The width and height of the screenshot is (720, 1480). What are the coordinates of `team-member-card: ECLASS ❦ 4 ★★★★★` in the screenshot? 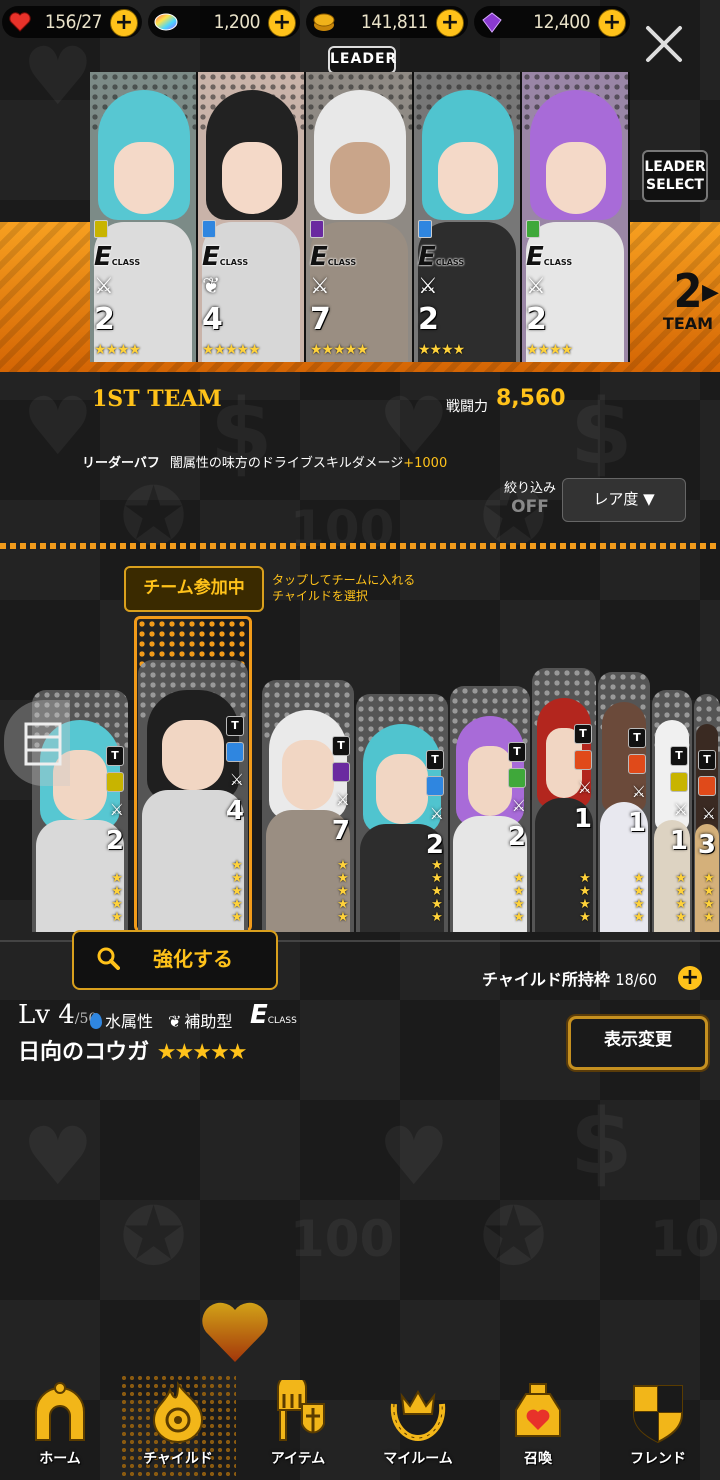 It's located at (252, 217).